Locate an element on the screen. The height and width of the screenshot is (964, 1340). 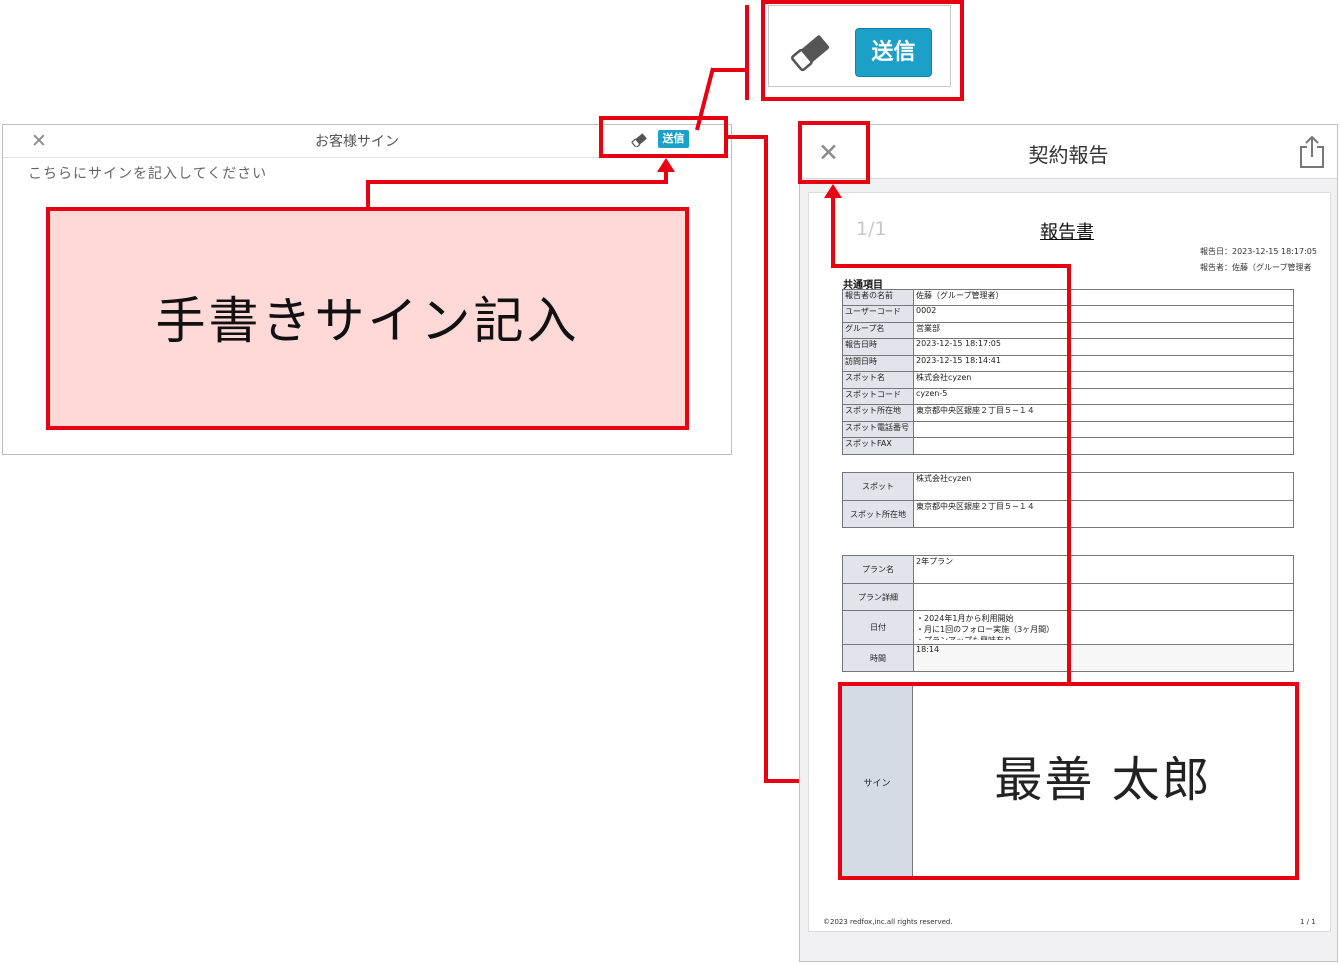
page-indicator: 1/1 is located at coordinates (871, 229).